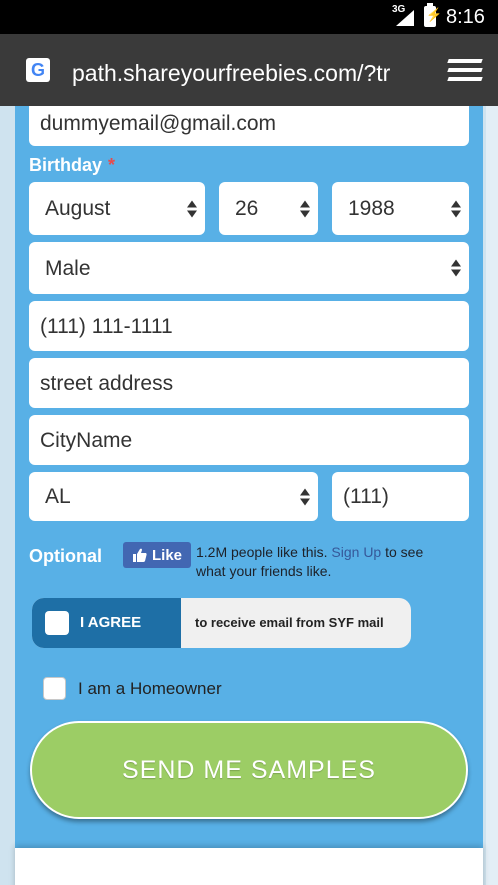 The height and width of the screenshot is (885, 498). Describe the element at coordinates (249, 268) in the screenshot. I see `gender-select: Male` at that location.